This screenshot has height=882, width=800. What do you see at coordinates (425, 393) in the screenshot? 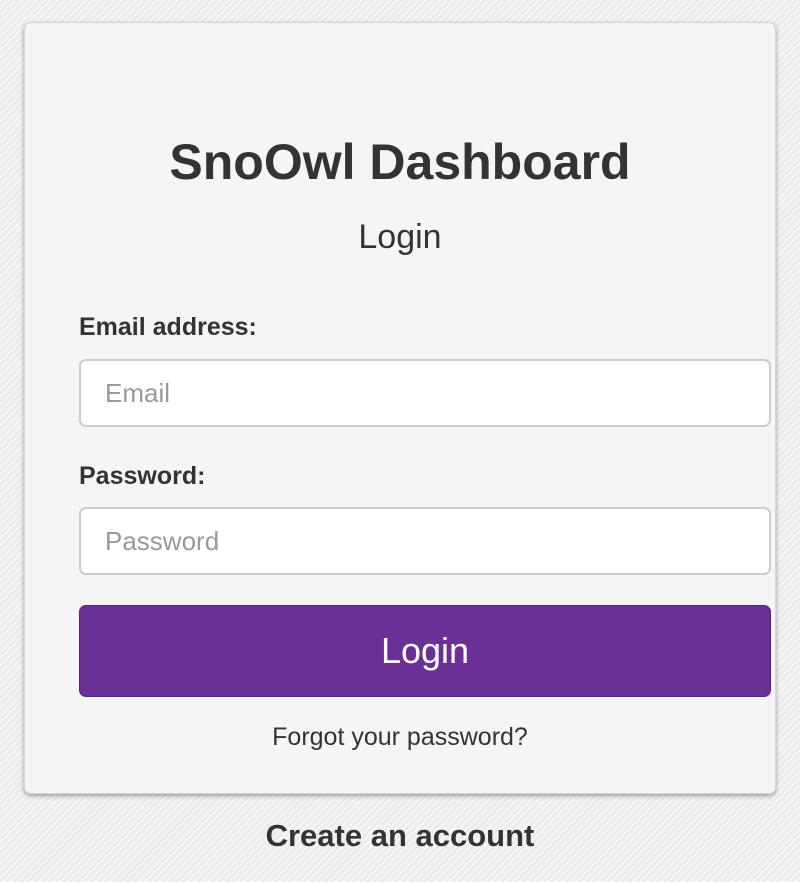
I see `email-input` at bounding box center [425, 393].